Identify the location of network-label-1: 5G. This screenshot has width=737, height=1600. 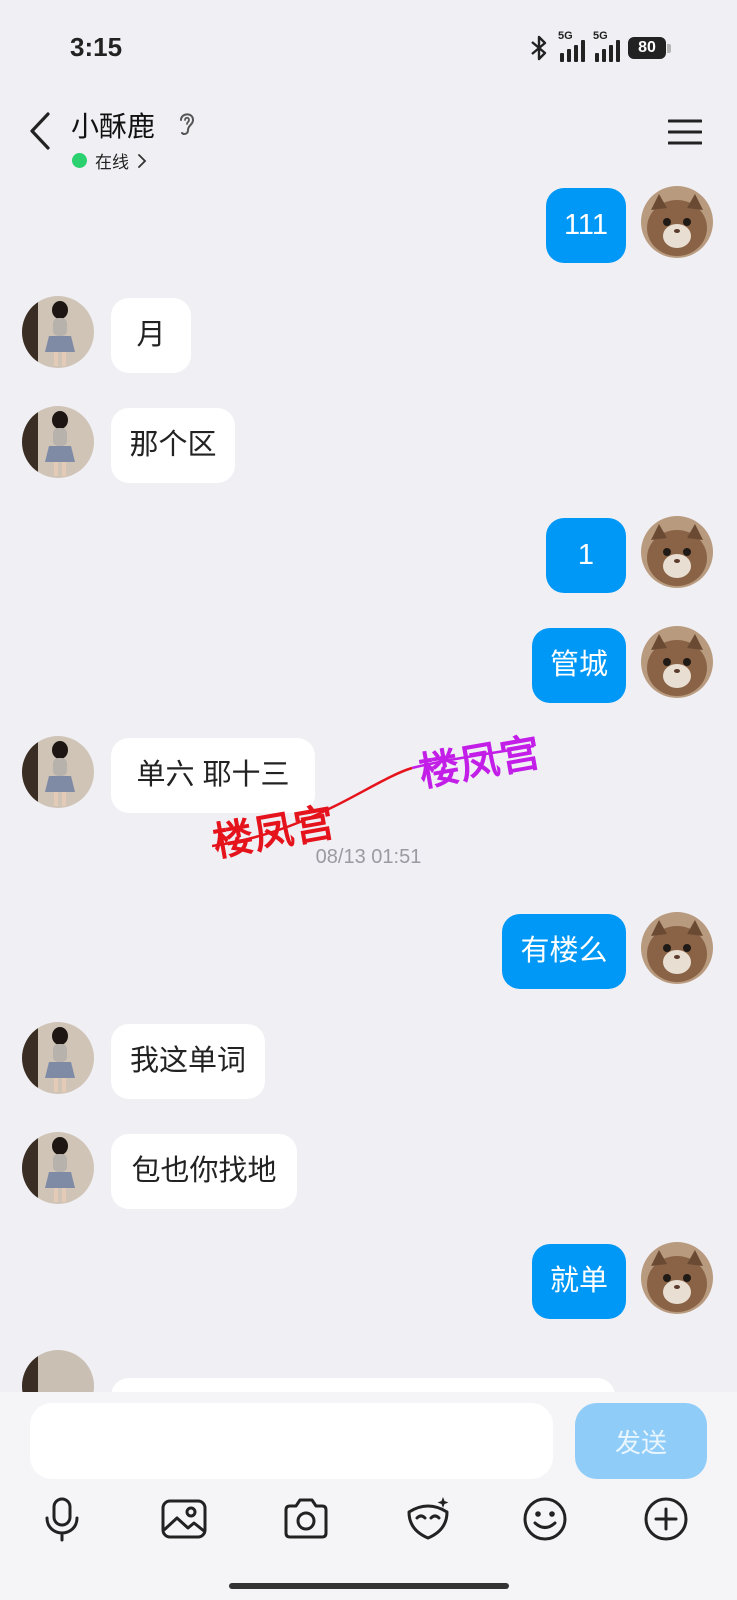
(565, 36).